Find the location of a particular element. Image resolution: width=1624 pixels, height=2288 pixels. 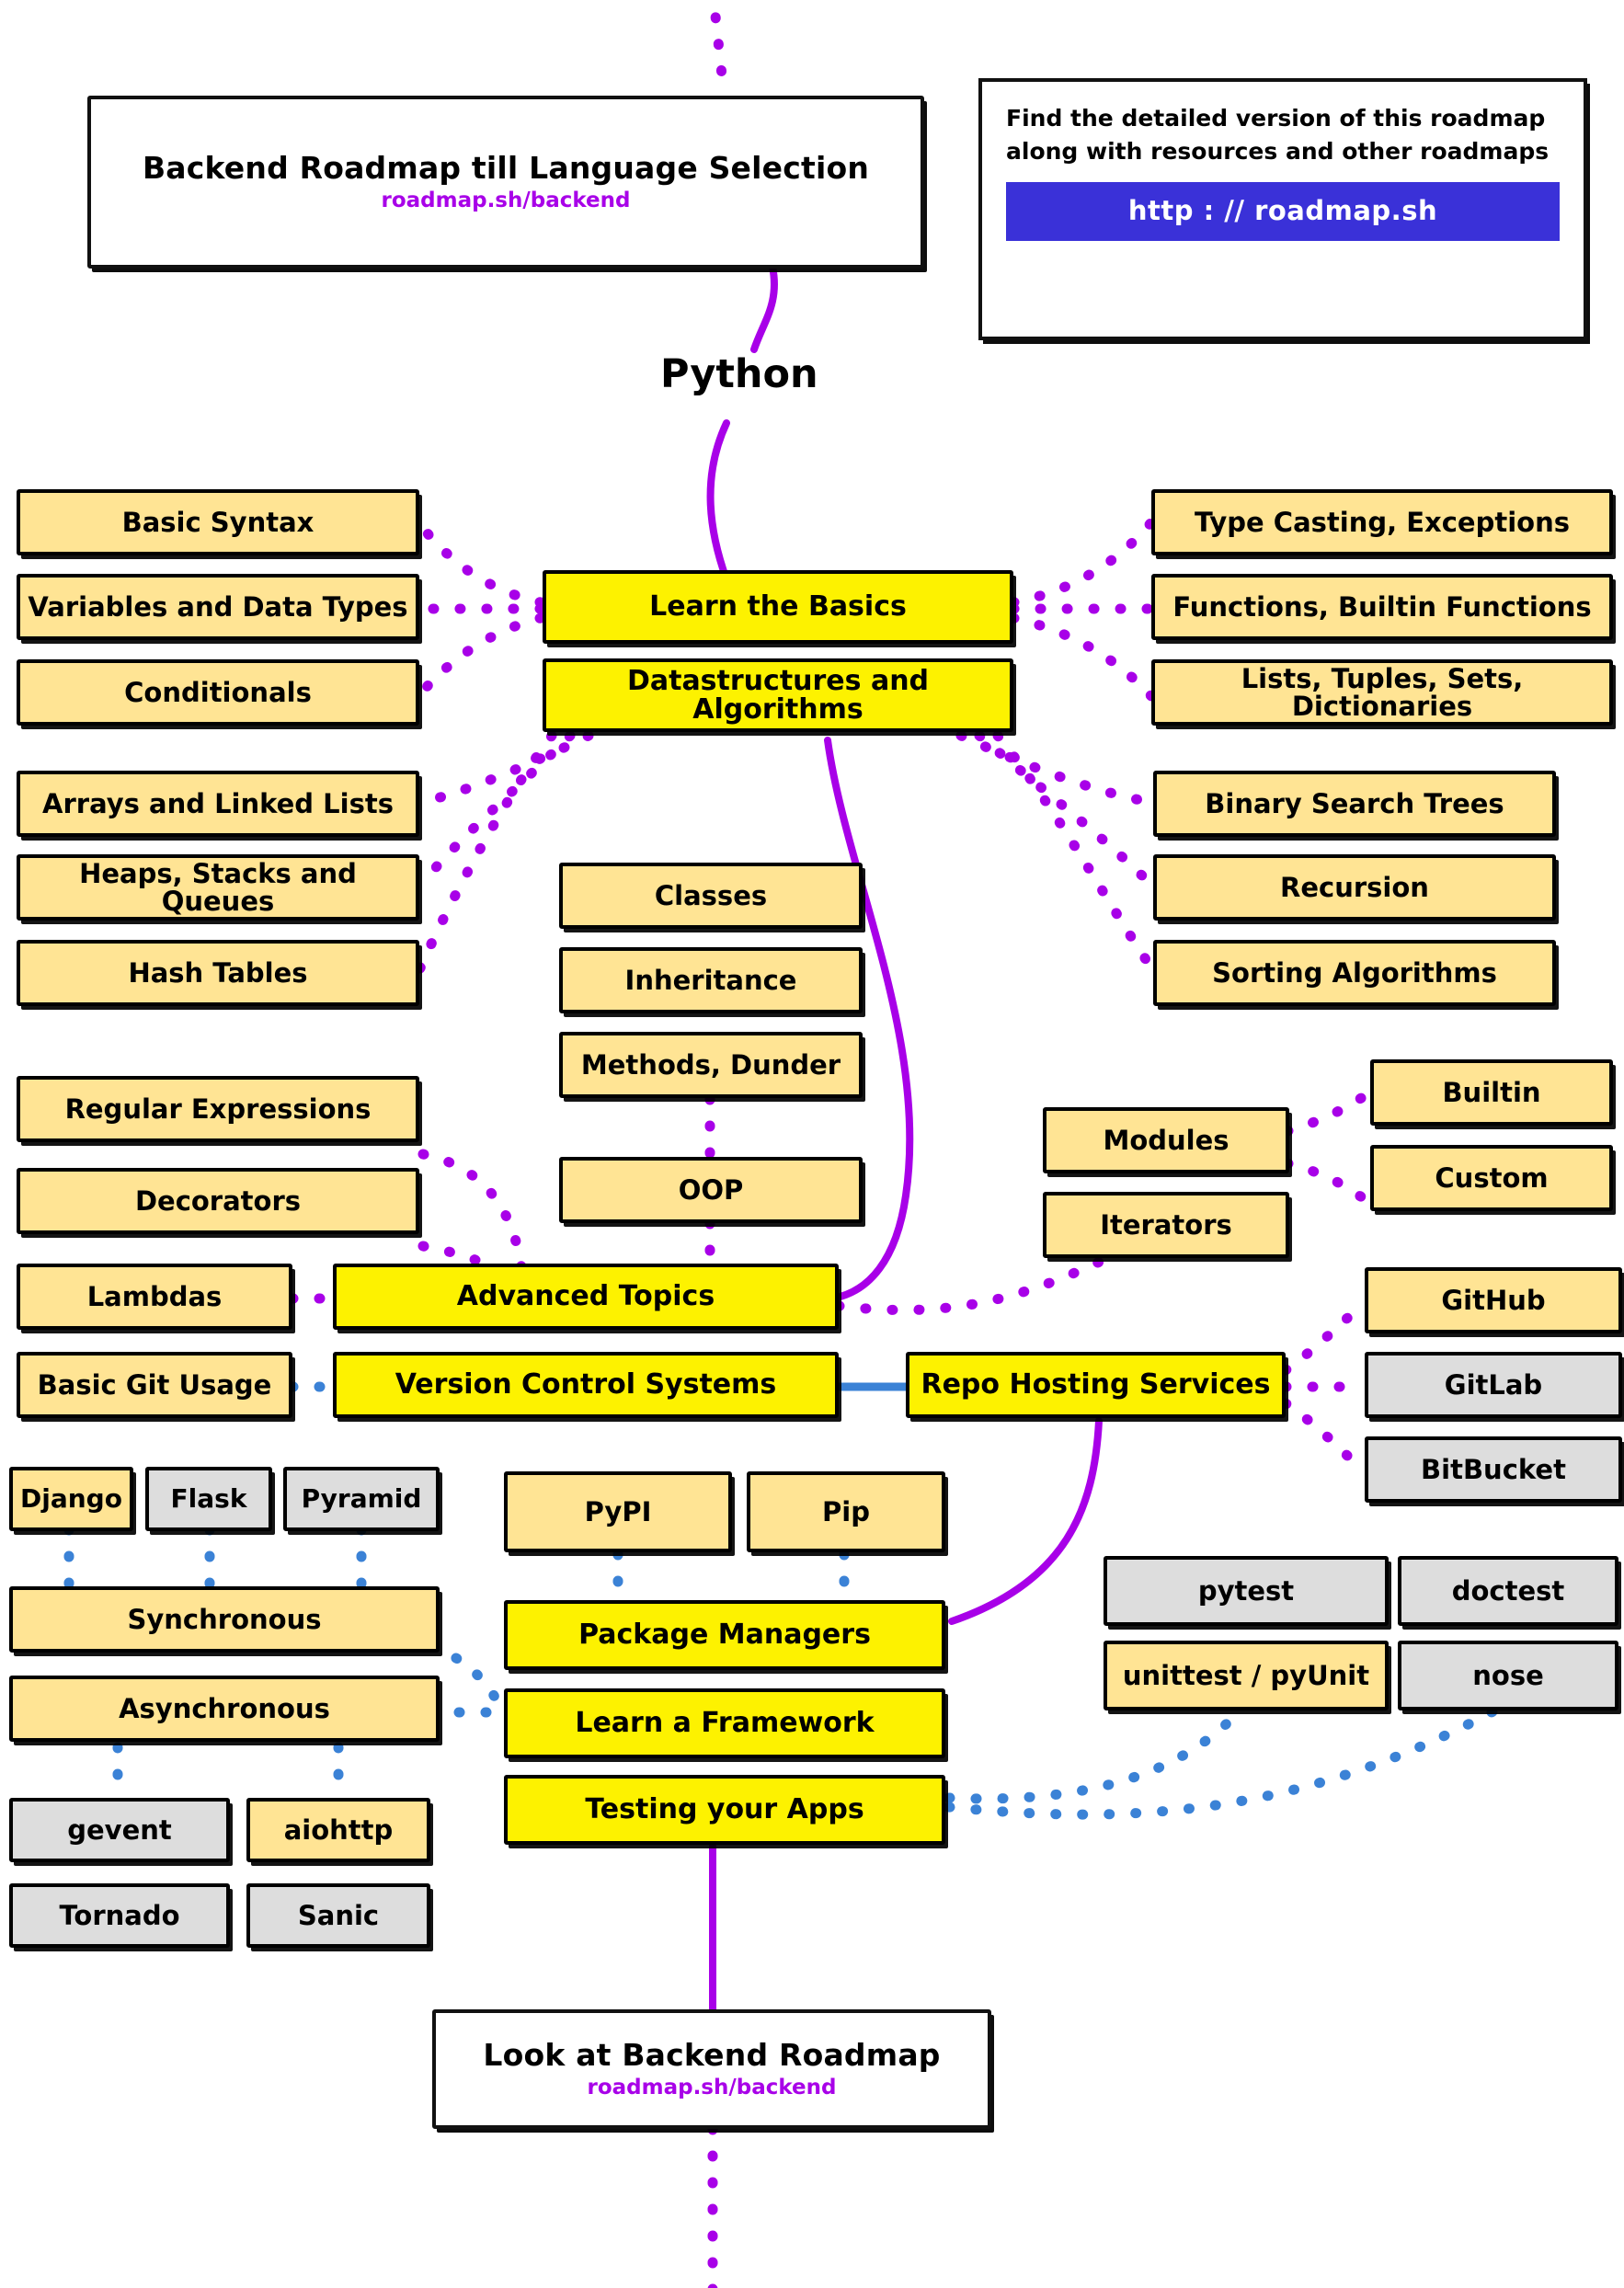

node-bitbucket: BitBucket is located at coordinates (1493, 1469).